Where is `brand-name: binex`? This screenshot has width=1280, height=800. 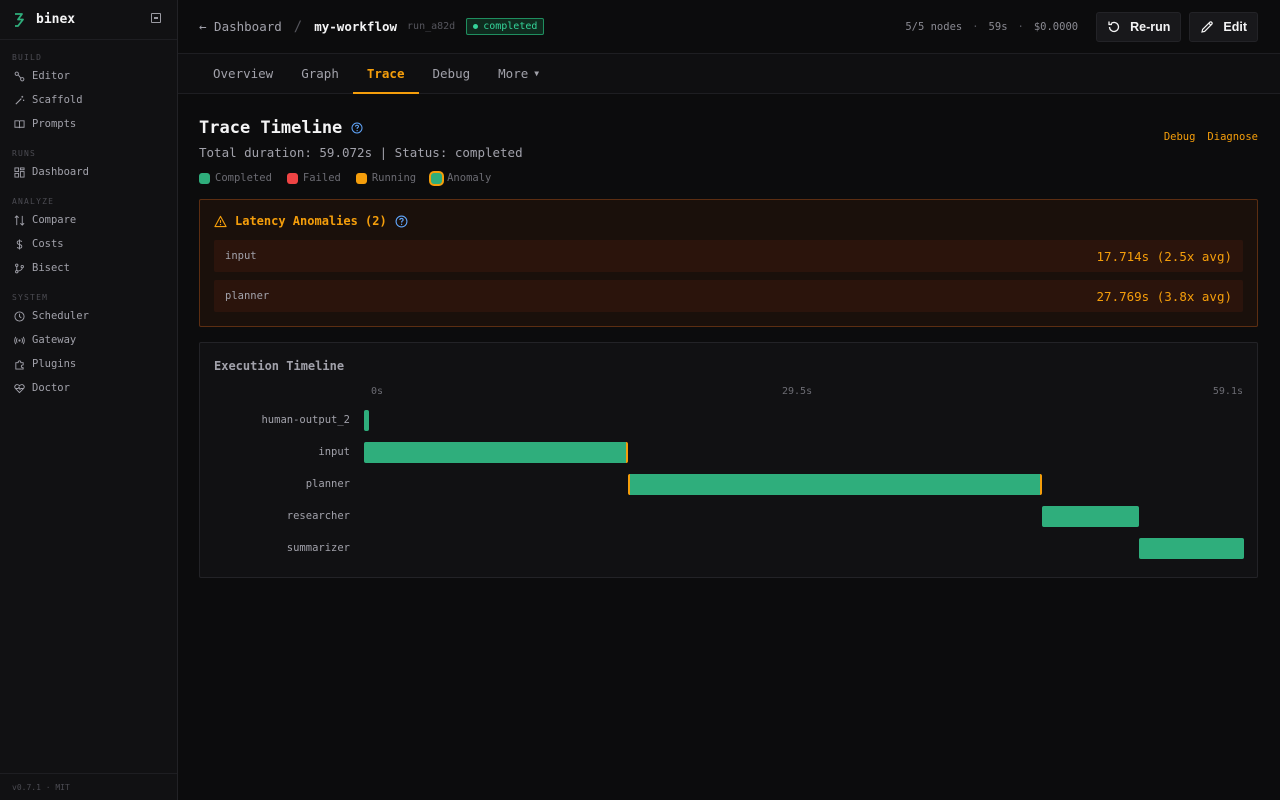 brand-name: binex is located at coordinates (56, 19).